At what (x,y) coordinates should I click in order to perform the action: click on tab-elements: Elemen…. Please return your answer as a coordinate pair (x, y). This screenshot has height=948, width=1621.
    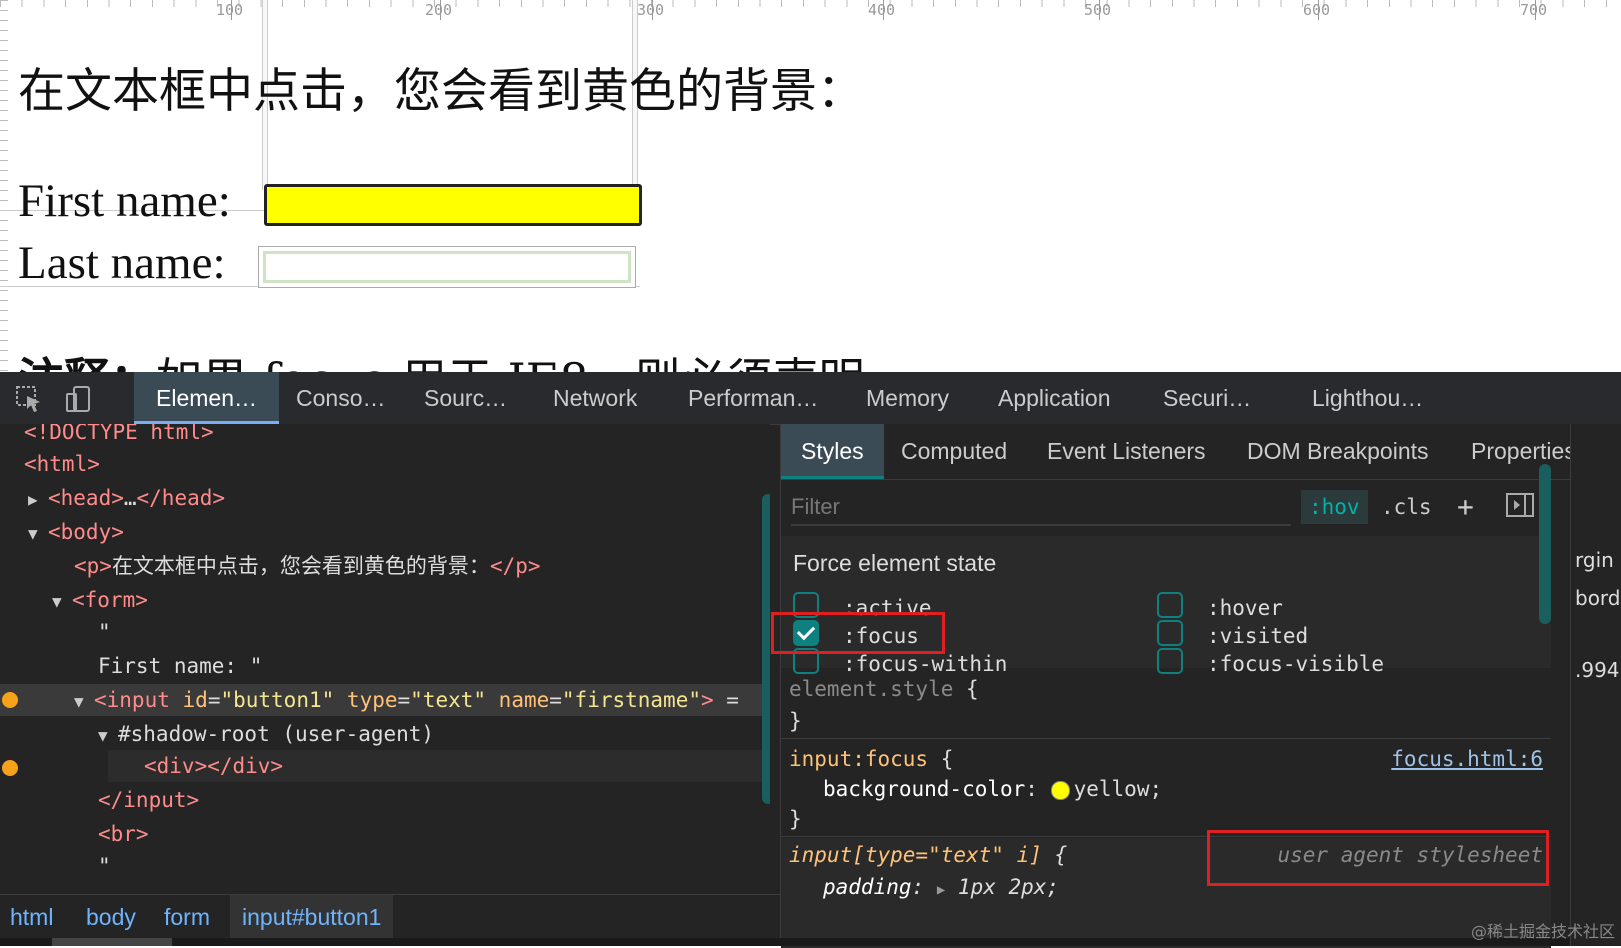
    Looking at the image, I should click on (206, 398).